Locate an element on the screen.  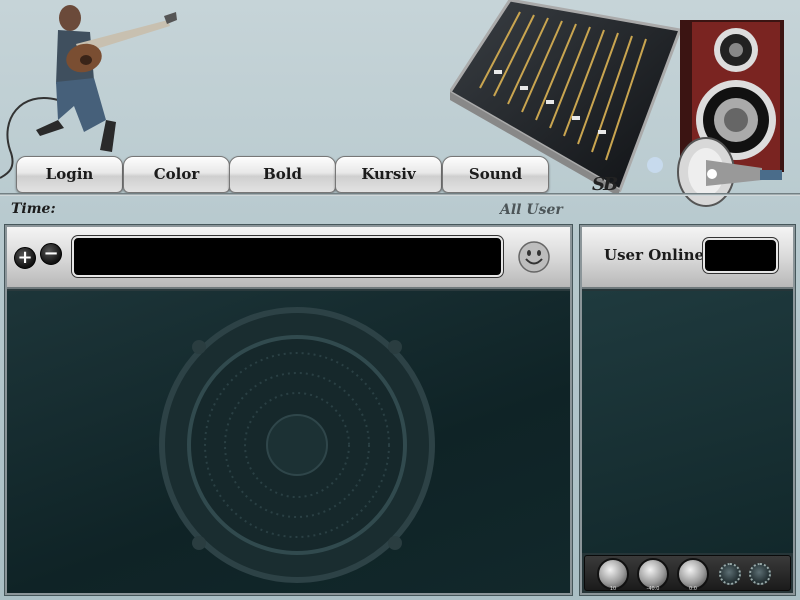
user-count-display is located at coordinates (740, 255).